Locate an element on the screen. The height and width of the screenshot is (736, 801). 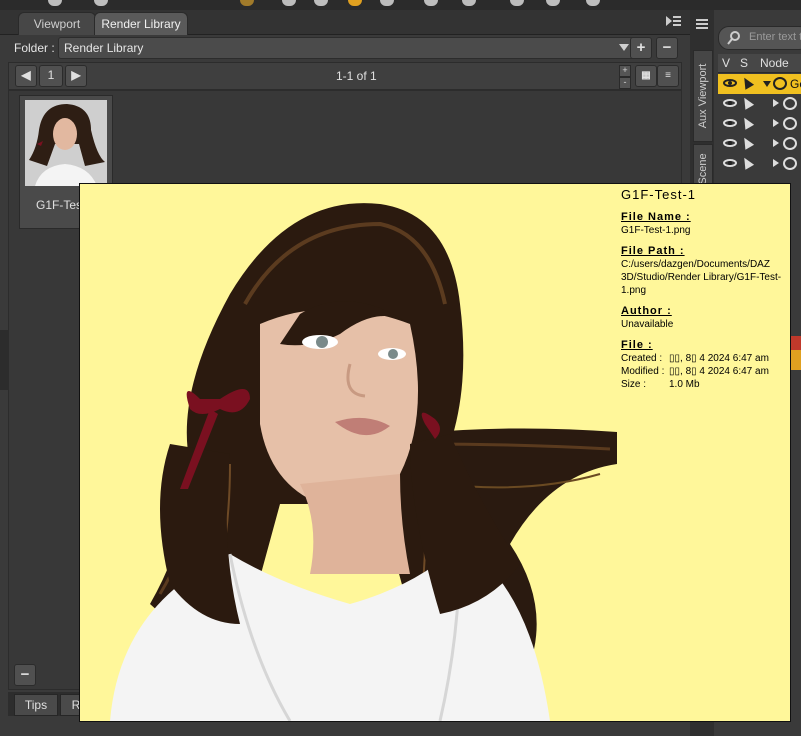
thumbnail-image is located at coordinates (66, 143).